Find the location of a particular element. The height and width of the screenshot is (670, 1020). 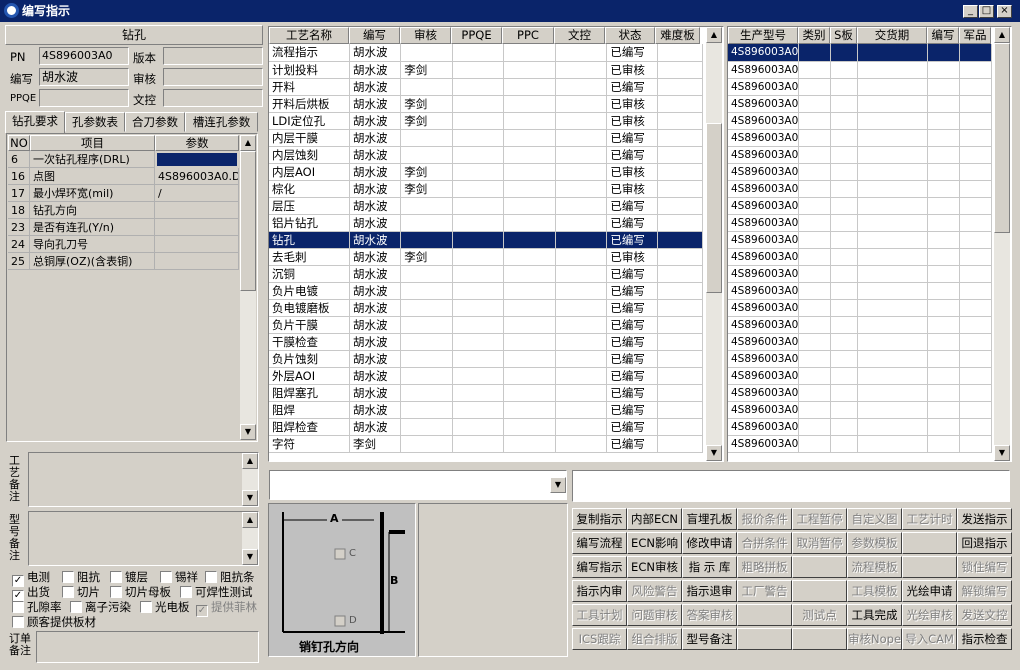

review-field is located at coordinates (213, 77).